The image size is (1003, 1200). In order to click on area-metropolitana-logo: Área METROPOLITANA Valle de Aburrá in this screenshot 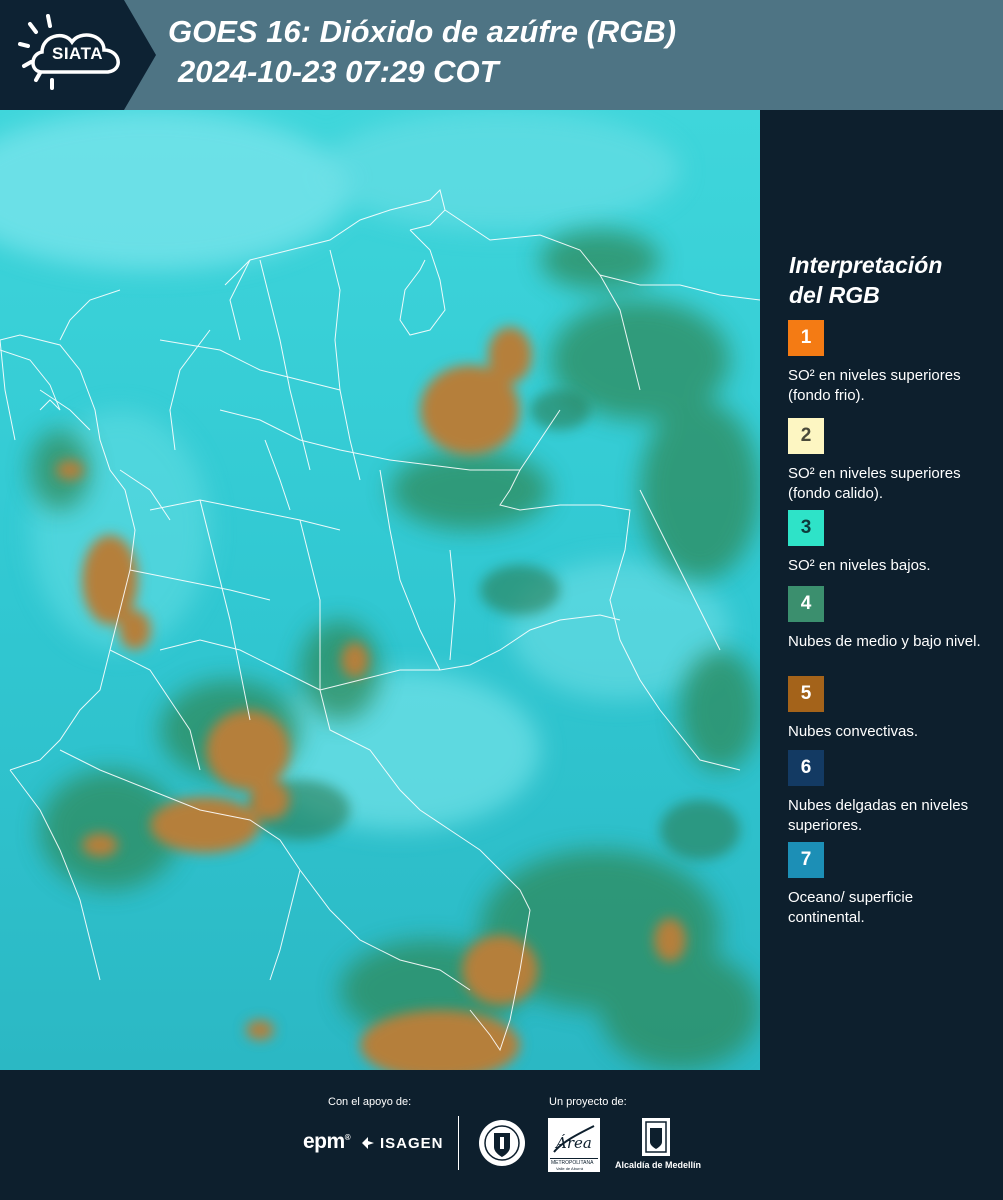, I will do `click(574, 1145)`.